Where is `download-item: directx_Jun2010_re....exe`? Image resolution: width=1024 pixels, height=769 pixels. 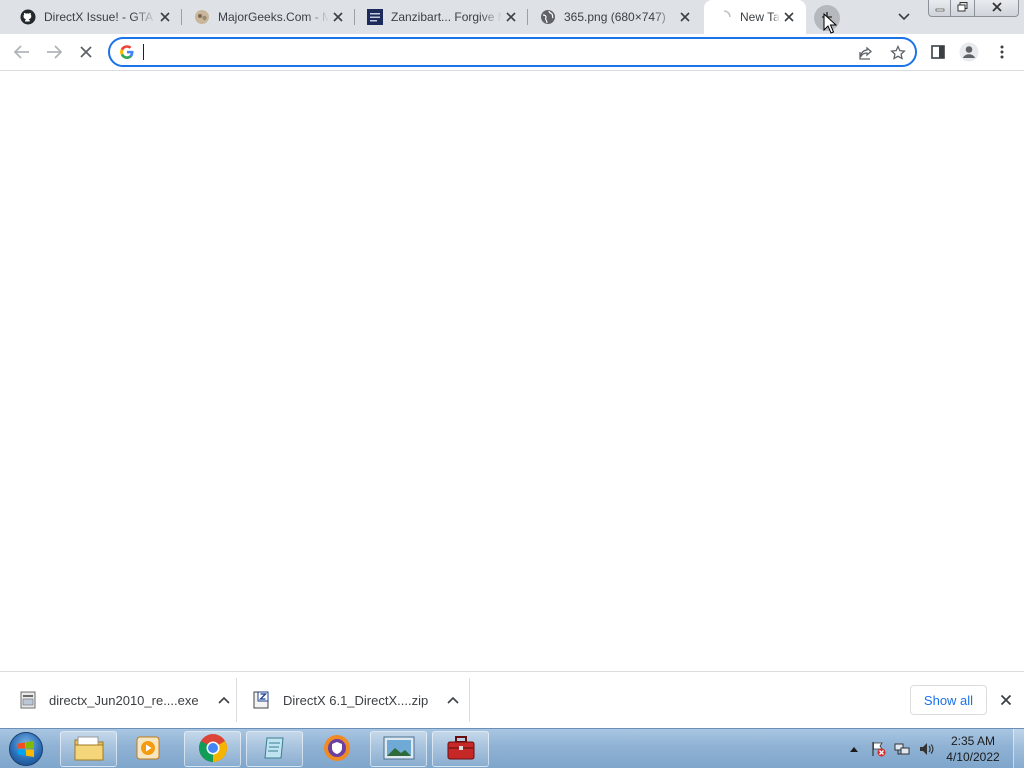
download-item: directx_Jun2010_re....exe is located at coordinates (118, 700).